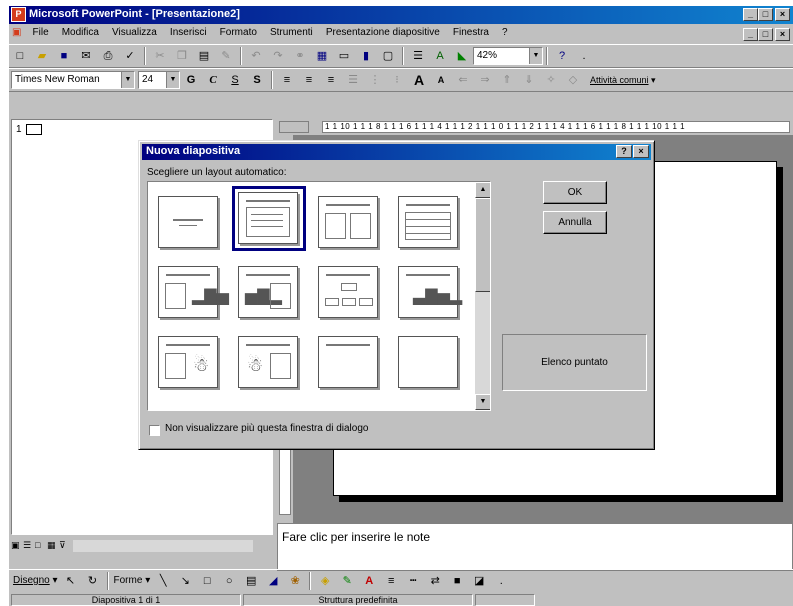 The height and width of the screenshot is (606, 793). What do you see at coordinates (508, 56) in the screenshot?
I see `zoom-combo: 42% ▼` at bounding box center [508, 56].